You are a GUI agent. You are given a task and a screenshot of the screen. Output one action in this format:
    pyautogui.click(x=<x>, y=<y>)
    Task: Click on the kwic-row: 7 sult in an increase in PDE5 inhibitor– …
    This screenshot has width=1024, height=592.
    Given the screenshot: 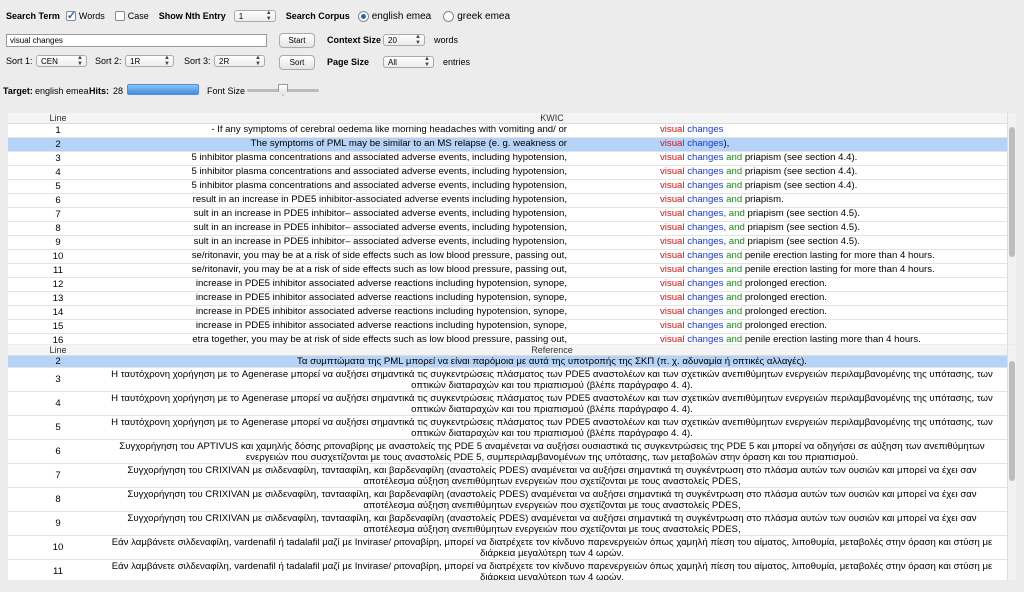 What is the action you would take?
    pyautogui.click(x=512, y=215)
    